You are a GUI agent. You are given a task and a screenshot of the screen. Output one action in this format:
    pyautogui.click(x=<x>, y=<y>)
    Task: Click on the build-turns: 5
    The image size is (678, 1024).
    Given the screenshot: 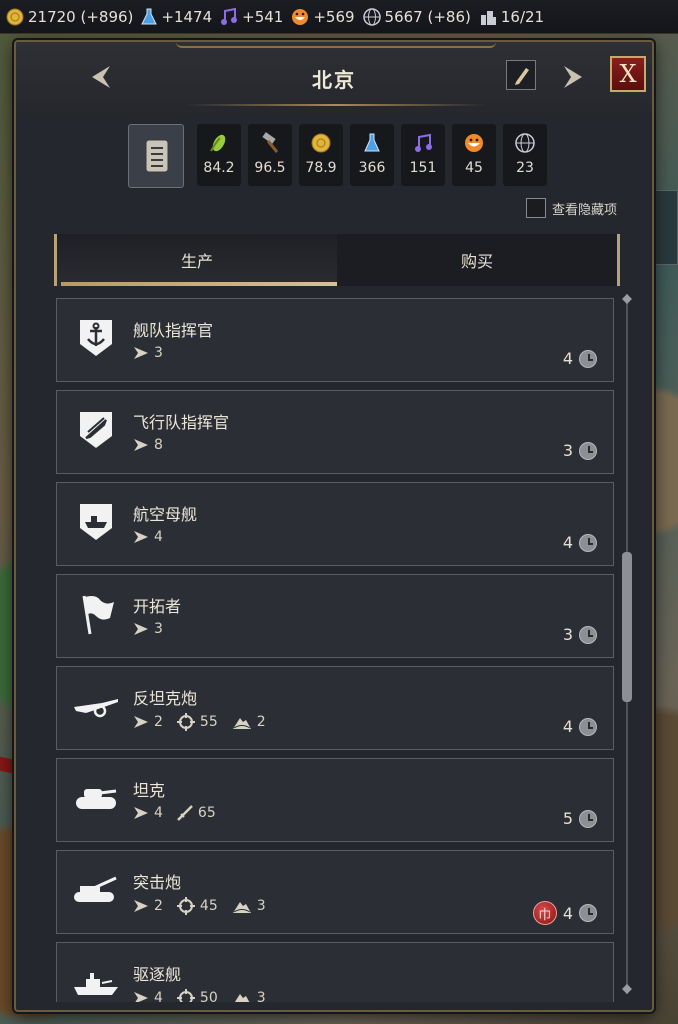 What is the action you would take?
    pyautogui.click(x=580, y=818)
    